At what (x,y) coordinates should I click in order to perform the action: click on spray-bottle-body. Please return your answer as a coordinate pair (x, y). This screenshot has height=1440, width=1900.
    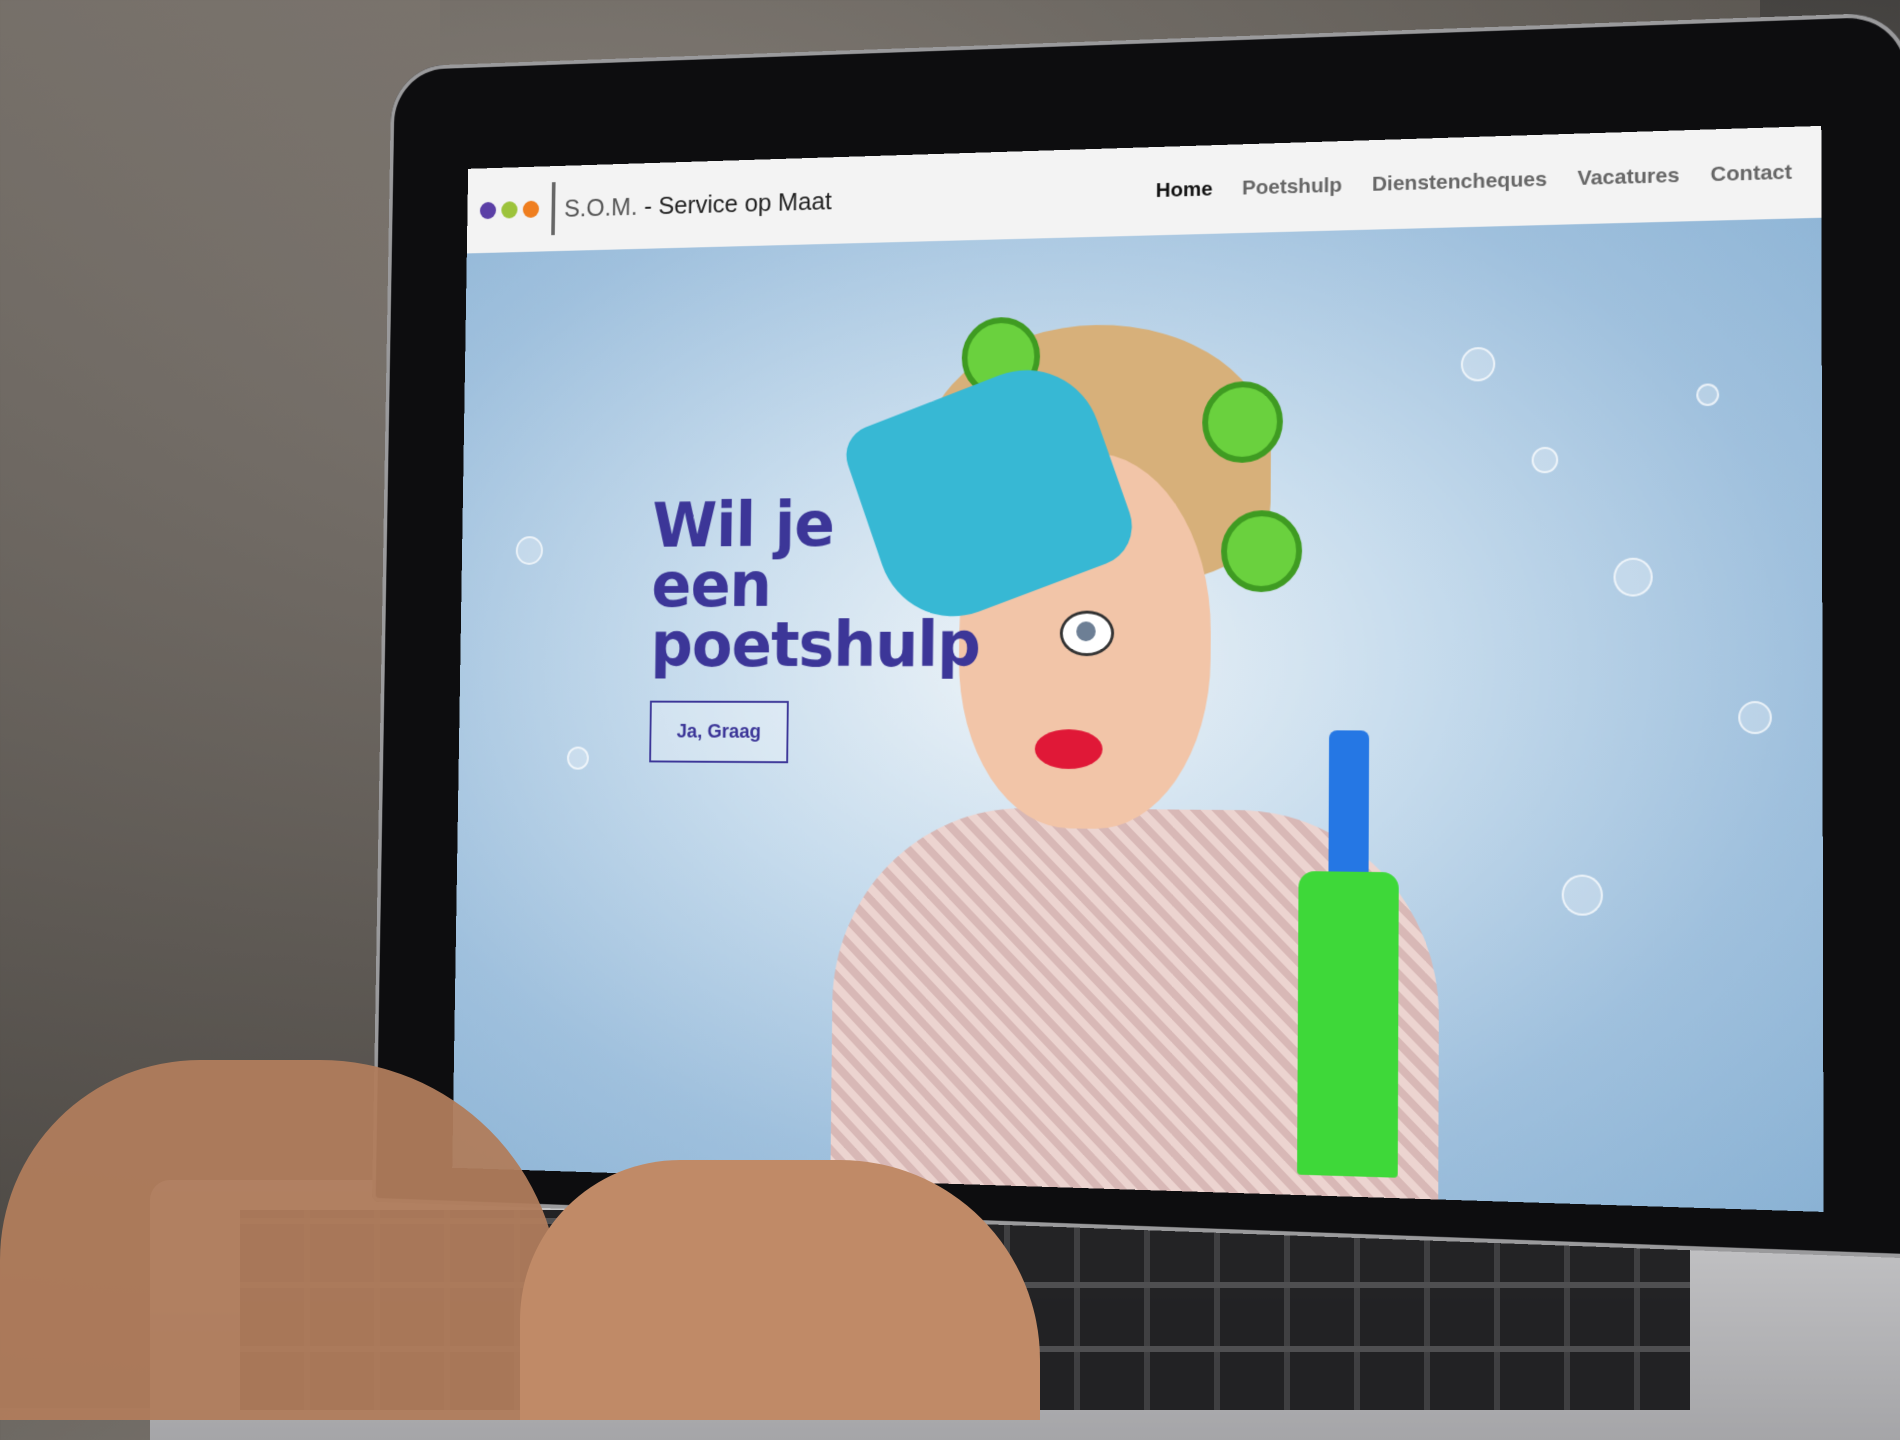
    Looking at the image, I should click on (1348, 1024).